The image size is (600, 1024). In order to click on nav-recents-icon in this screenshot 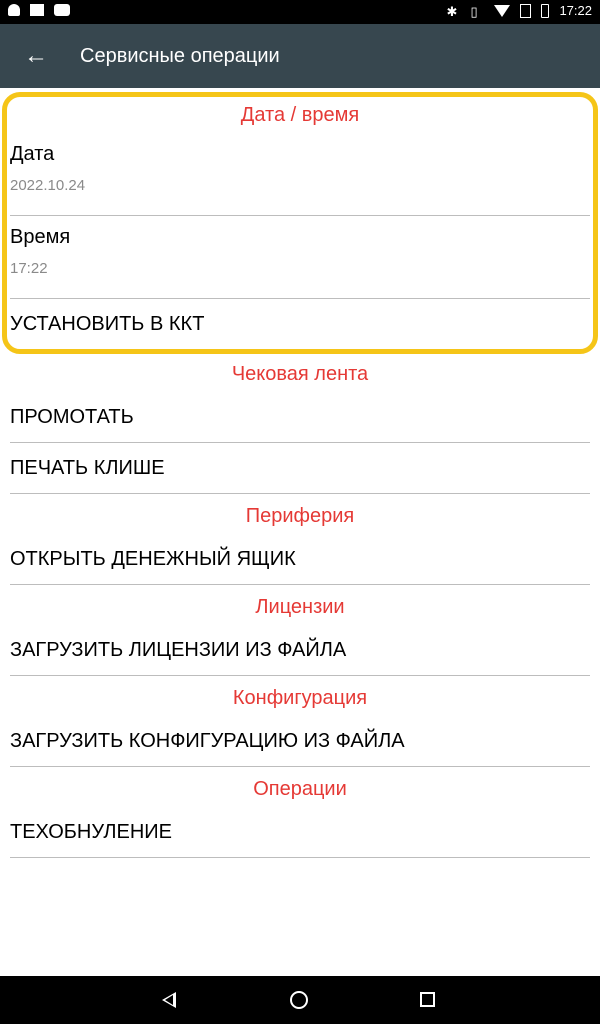, I will do `click(427, 999)`.